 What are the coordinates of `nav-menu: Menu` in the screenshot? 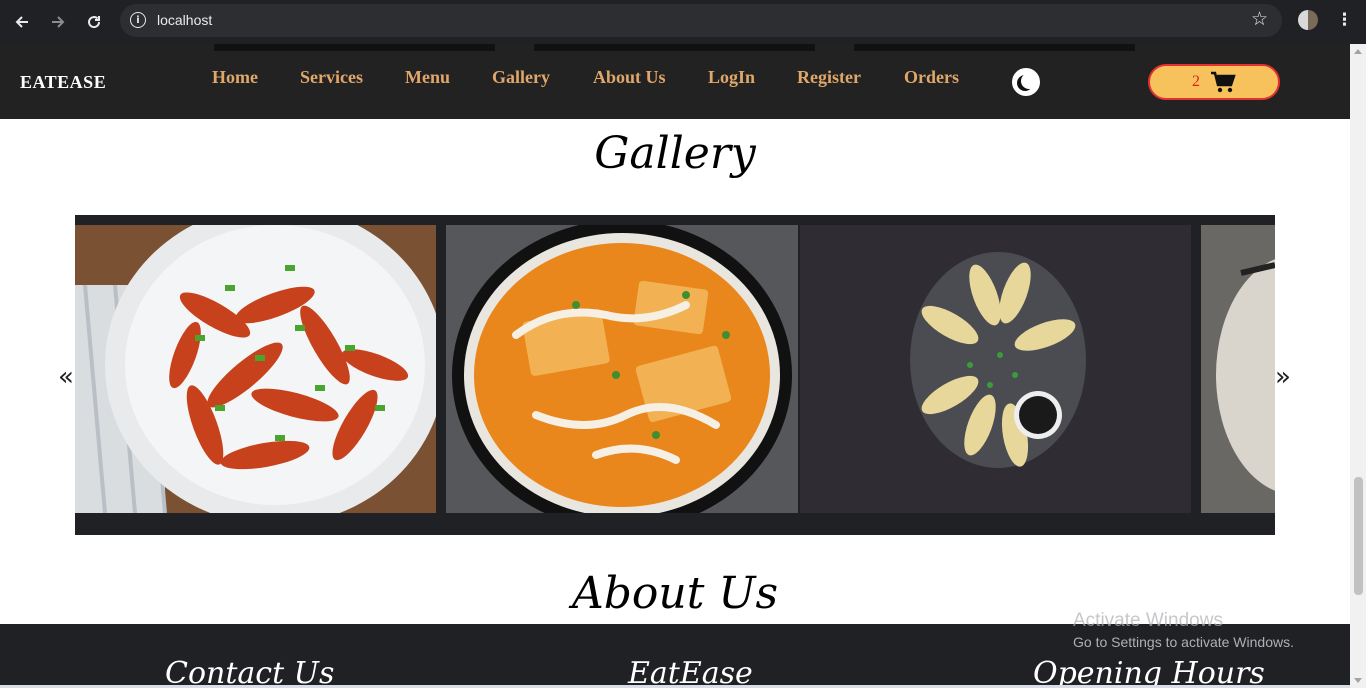 It's located at (427, 77).